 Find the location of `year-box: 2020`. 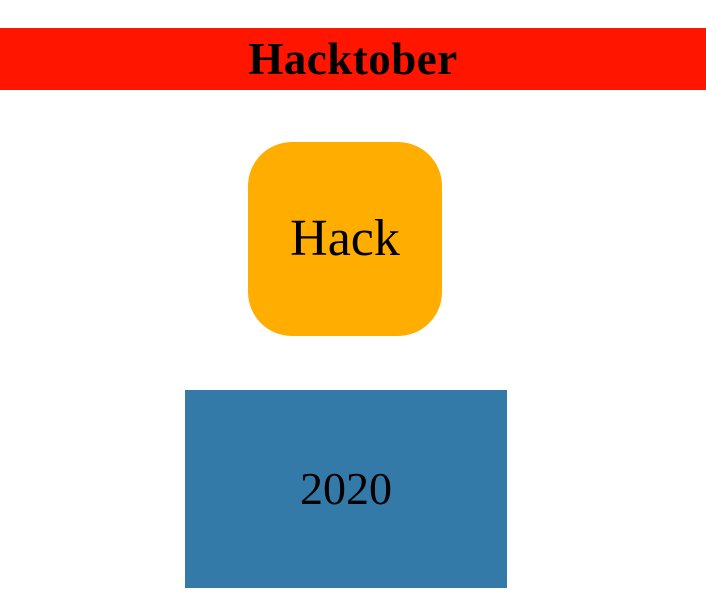

year-box: 2020 is located at coordinates (346, 489).